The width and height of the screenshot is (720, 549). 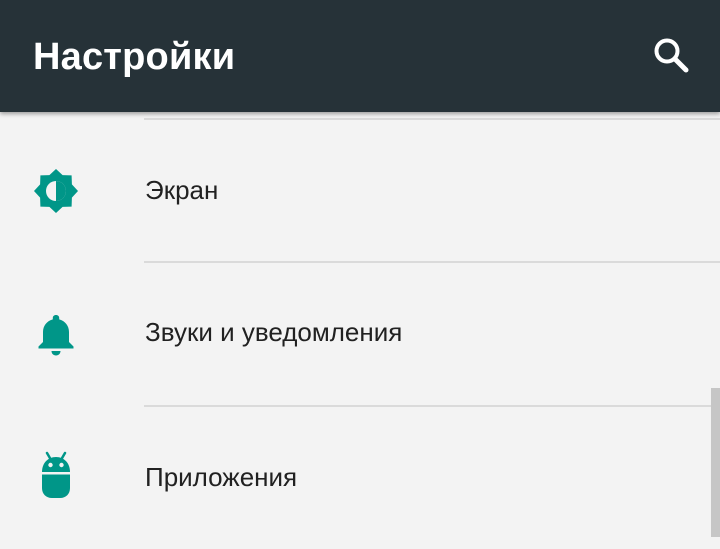 I want to click on brightness-icon, so click(x=56, y=191).